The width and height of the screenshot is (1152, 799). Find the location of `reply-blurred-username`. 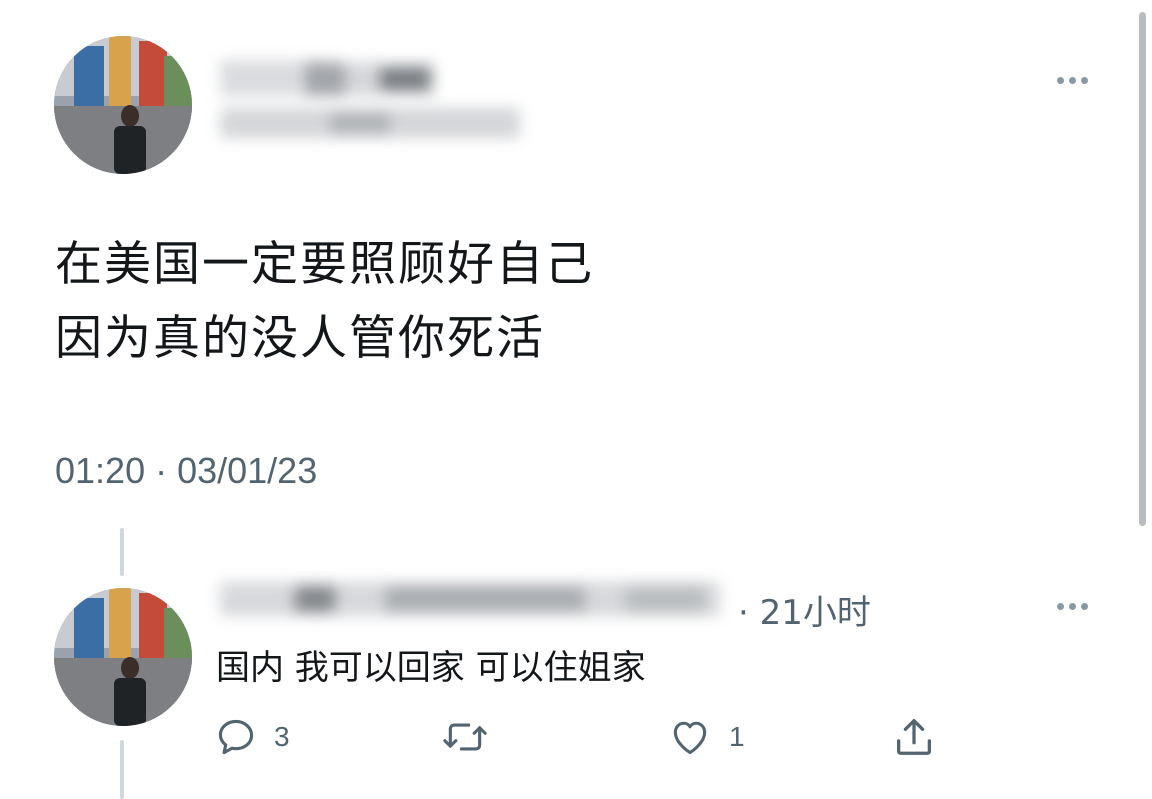

reply-blurred-username is located at coordinates (470, 603).